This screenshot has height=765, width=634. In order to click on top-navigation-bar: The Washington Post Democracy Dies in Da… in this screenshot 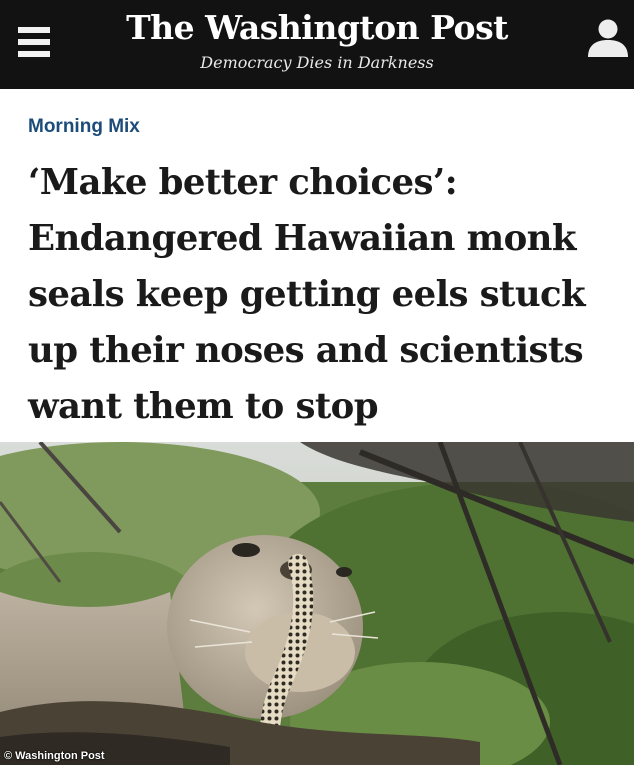, I will do `click(317, 44)`.